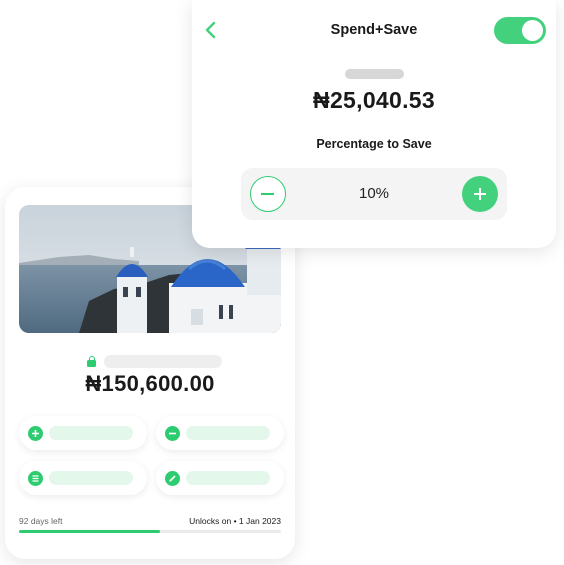 This screenshot has height=565, width=564. What do you see at coordinates (150, 383) in the screenshot?
I see `goal-amount: ₦150,600.00` at bounding box center [150, 383].